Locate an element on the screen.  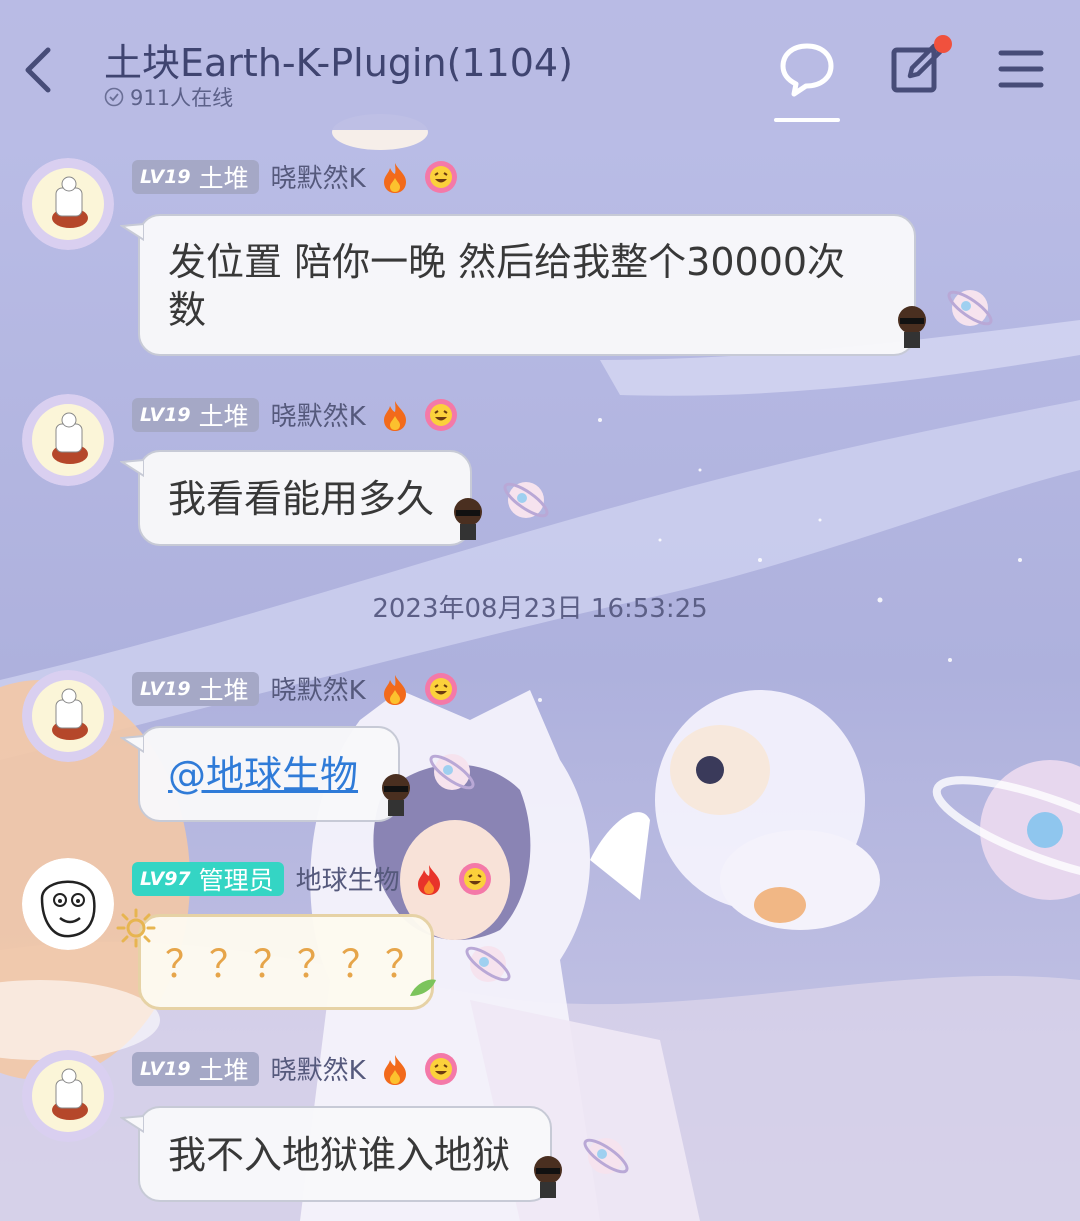
message-text: 我看看能用多久 is located at coordinates (301, 499).